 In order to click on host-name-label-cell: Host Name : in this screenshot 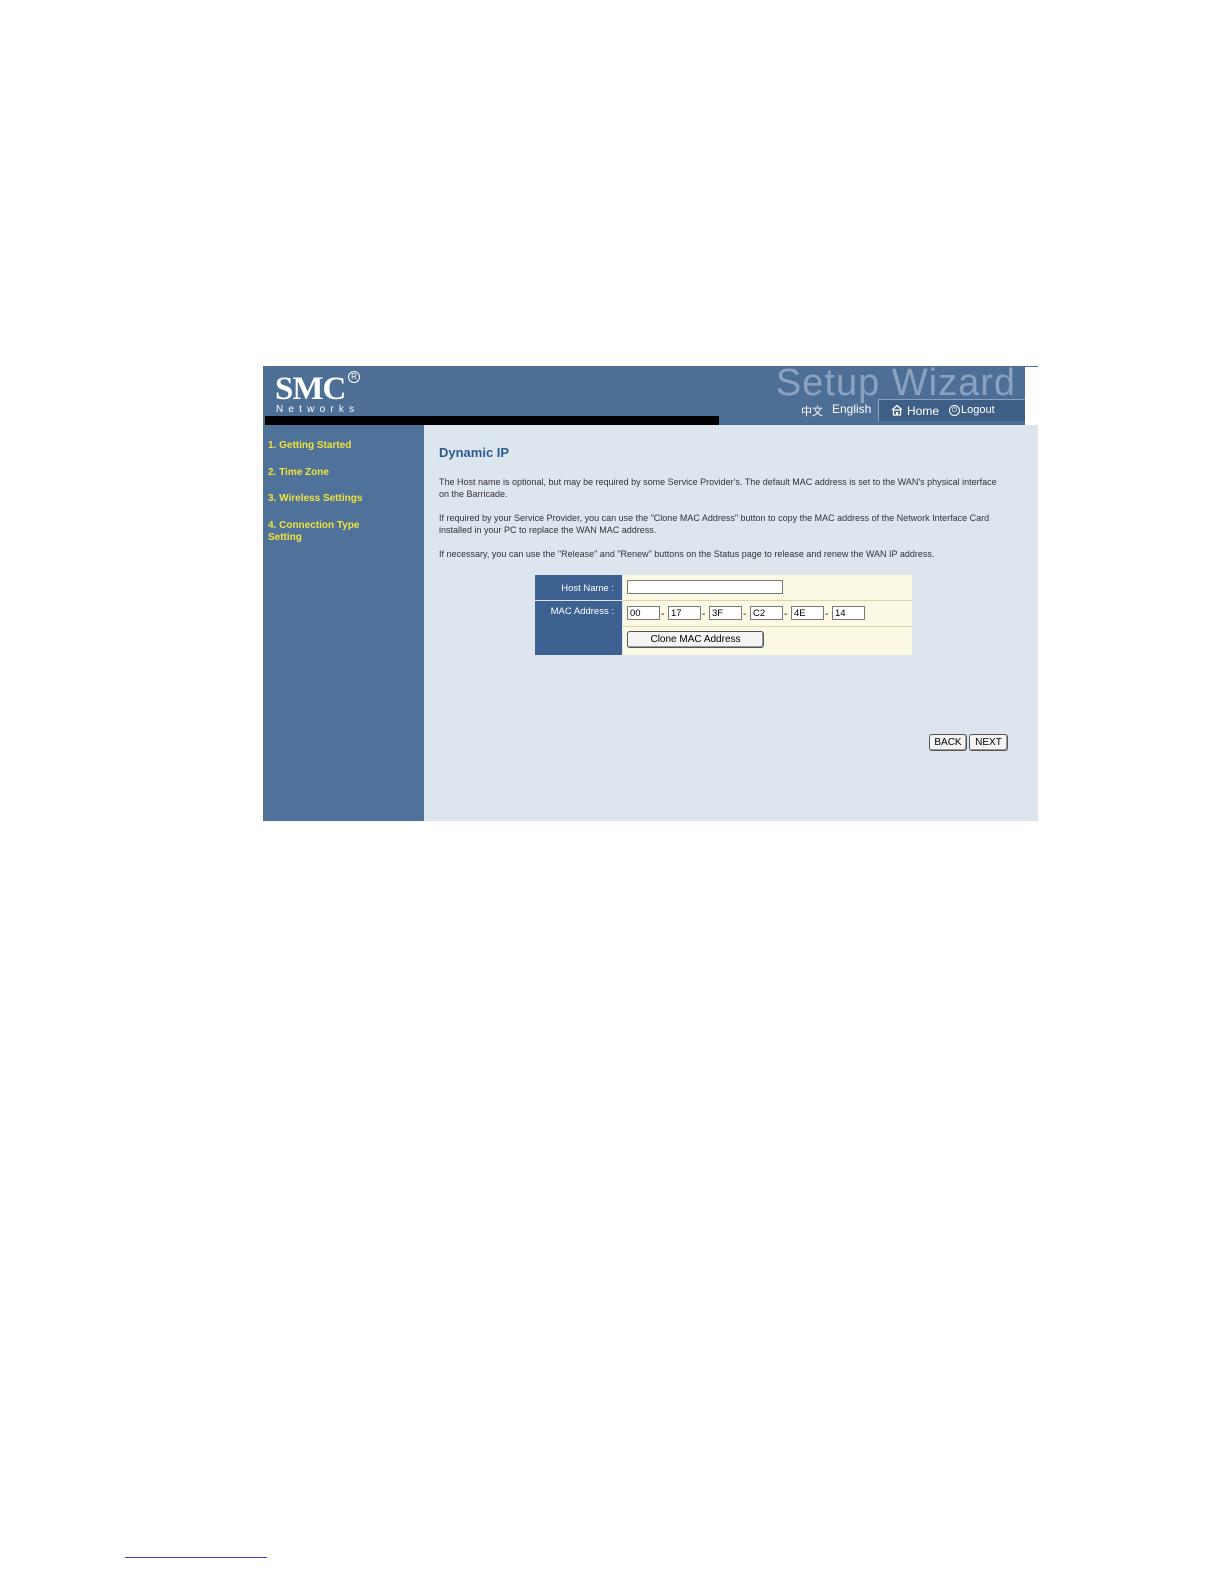, I will do `click(578, 587)`.